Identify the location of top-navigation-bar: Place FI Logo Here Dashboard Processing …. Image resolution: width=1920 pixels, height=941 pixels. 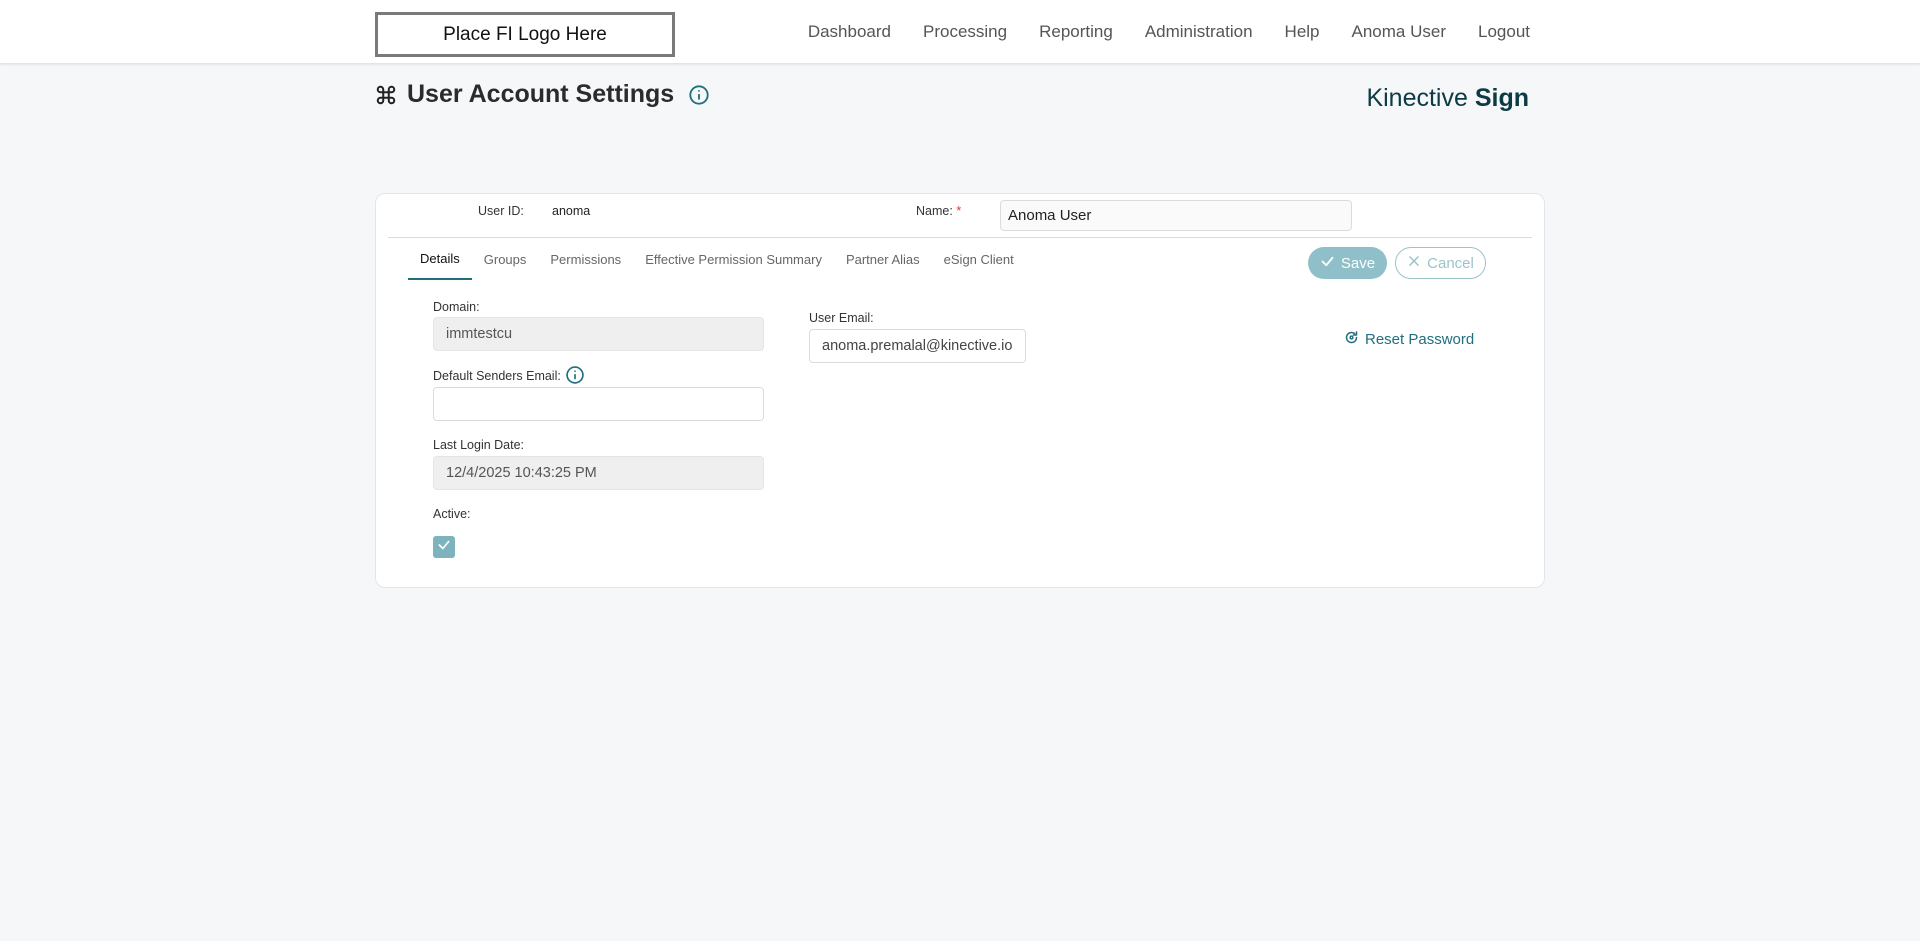
(960, 31).